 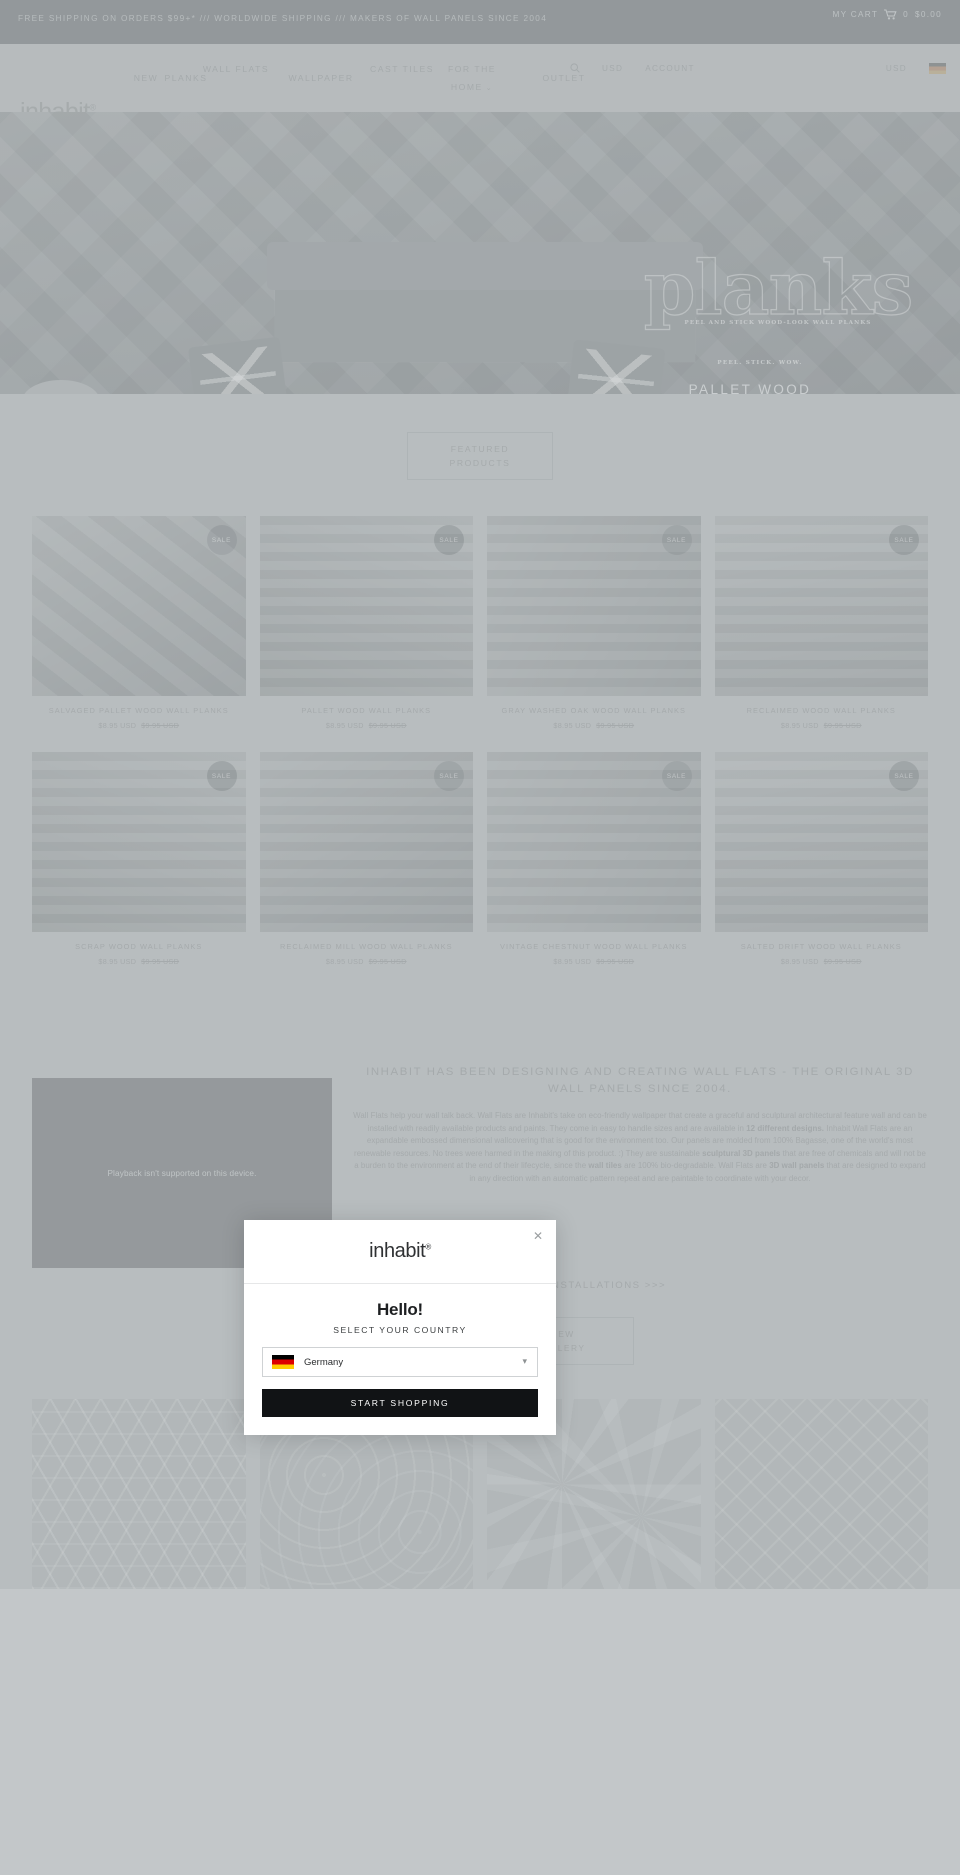 I want to click on start-shopping-label: START SHOPPING, so click(x=400, y=1403).